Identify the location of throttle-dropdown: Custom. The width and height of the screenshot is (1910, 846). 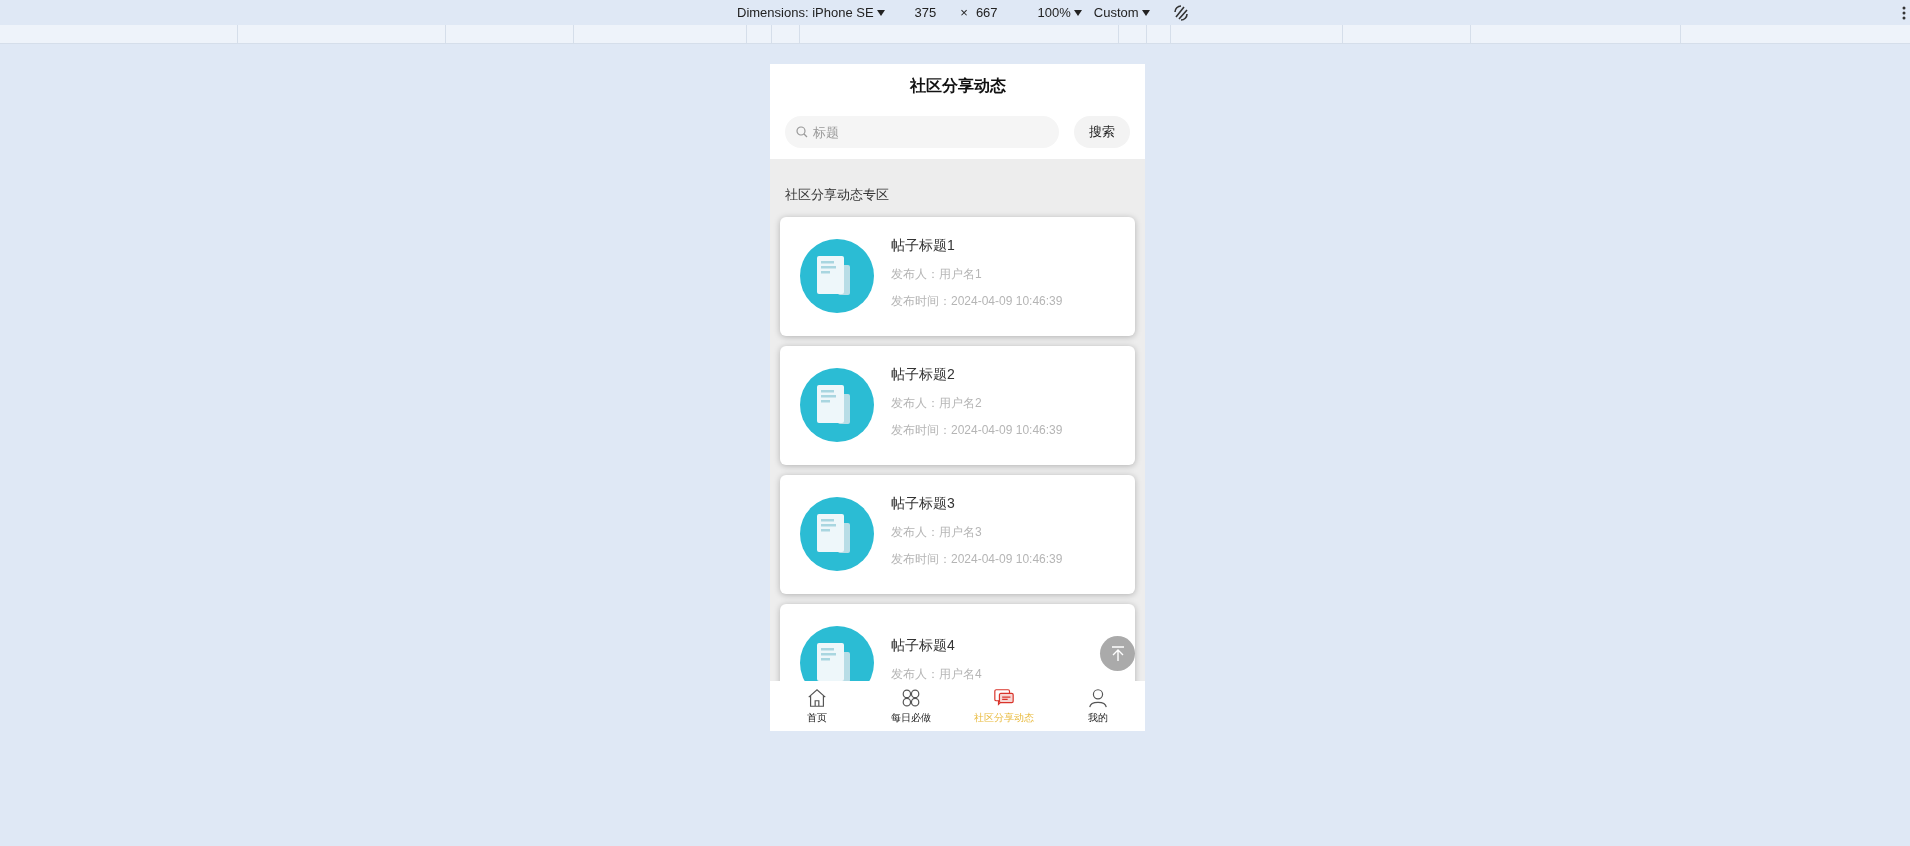
(1121, 12).